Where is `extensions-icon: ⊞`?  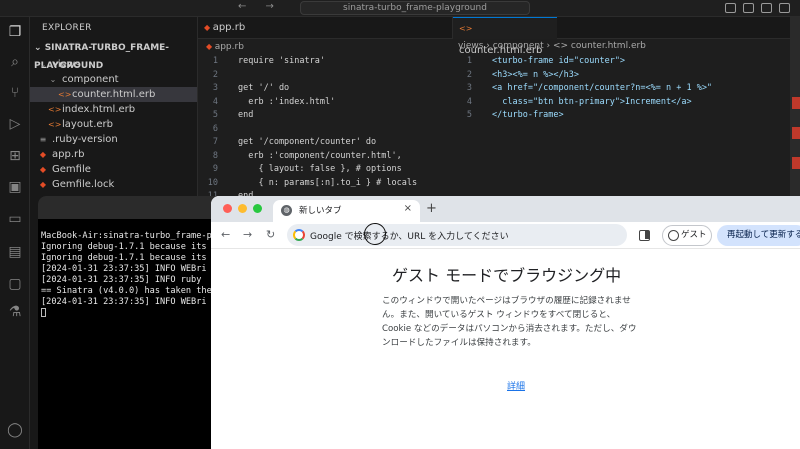 extensions-icon: ⊞ is located at coordinates (15, 156).